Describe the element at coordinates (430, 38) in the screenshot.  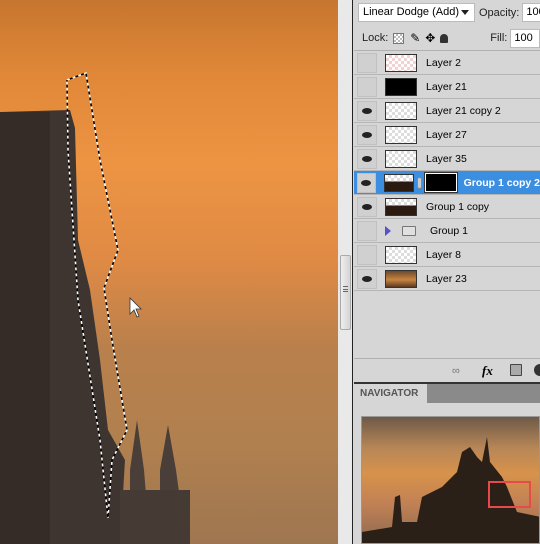
I see `lock-move-icon: ✥` at that location.